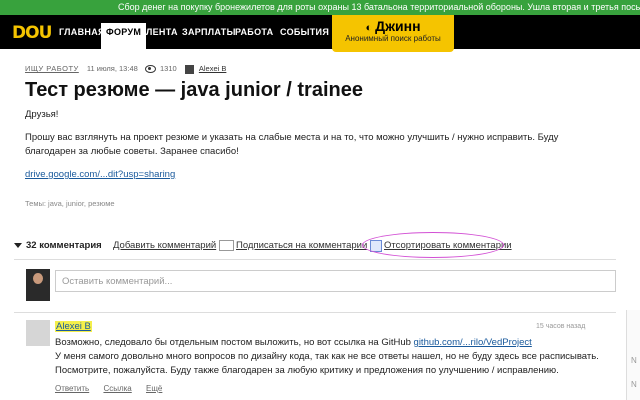  I want to click on post-link: drive.google.com/...dit?usp=sharing, so click(100, 174).